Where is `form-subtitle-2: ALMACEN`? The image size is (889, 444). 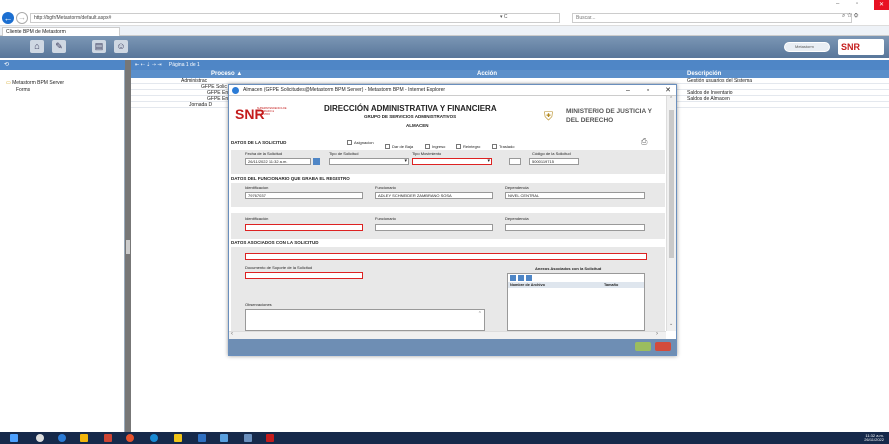 form-subtitle-2: ALMACEN is located at coordinates (417, 125).